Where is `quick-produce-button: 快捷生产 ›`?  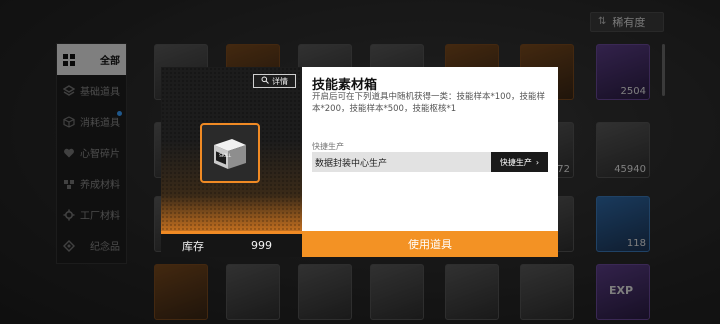 quick-produce-button: 快捷生产 › is located at coordinates (519, 162).